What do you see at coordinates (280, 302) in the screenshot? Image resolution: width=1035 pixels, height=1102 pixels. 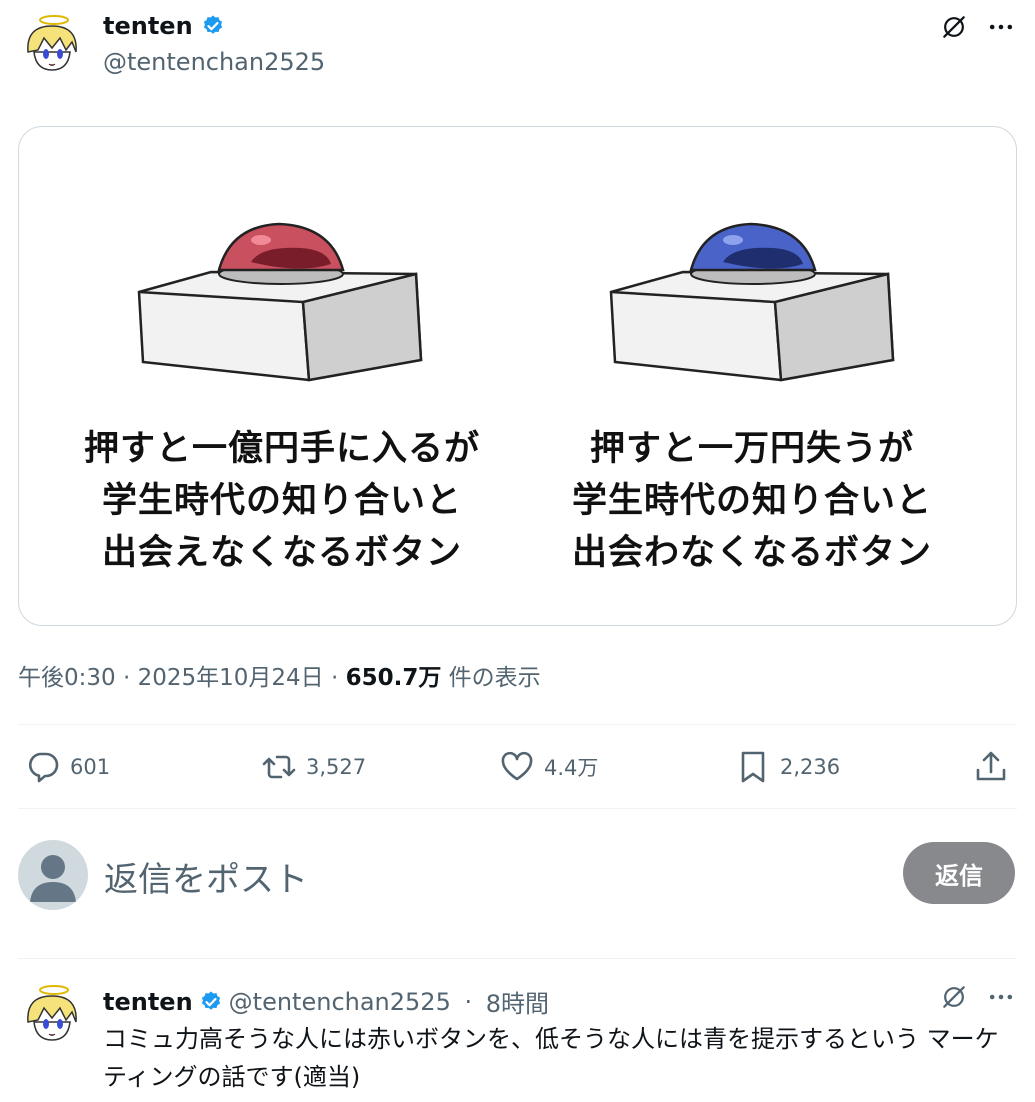 I see `red-button-illustration` at bounding box center [280, 302].